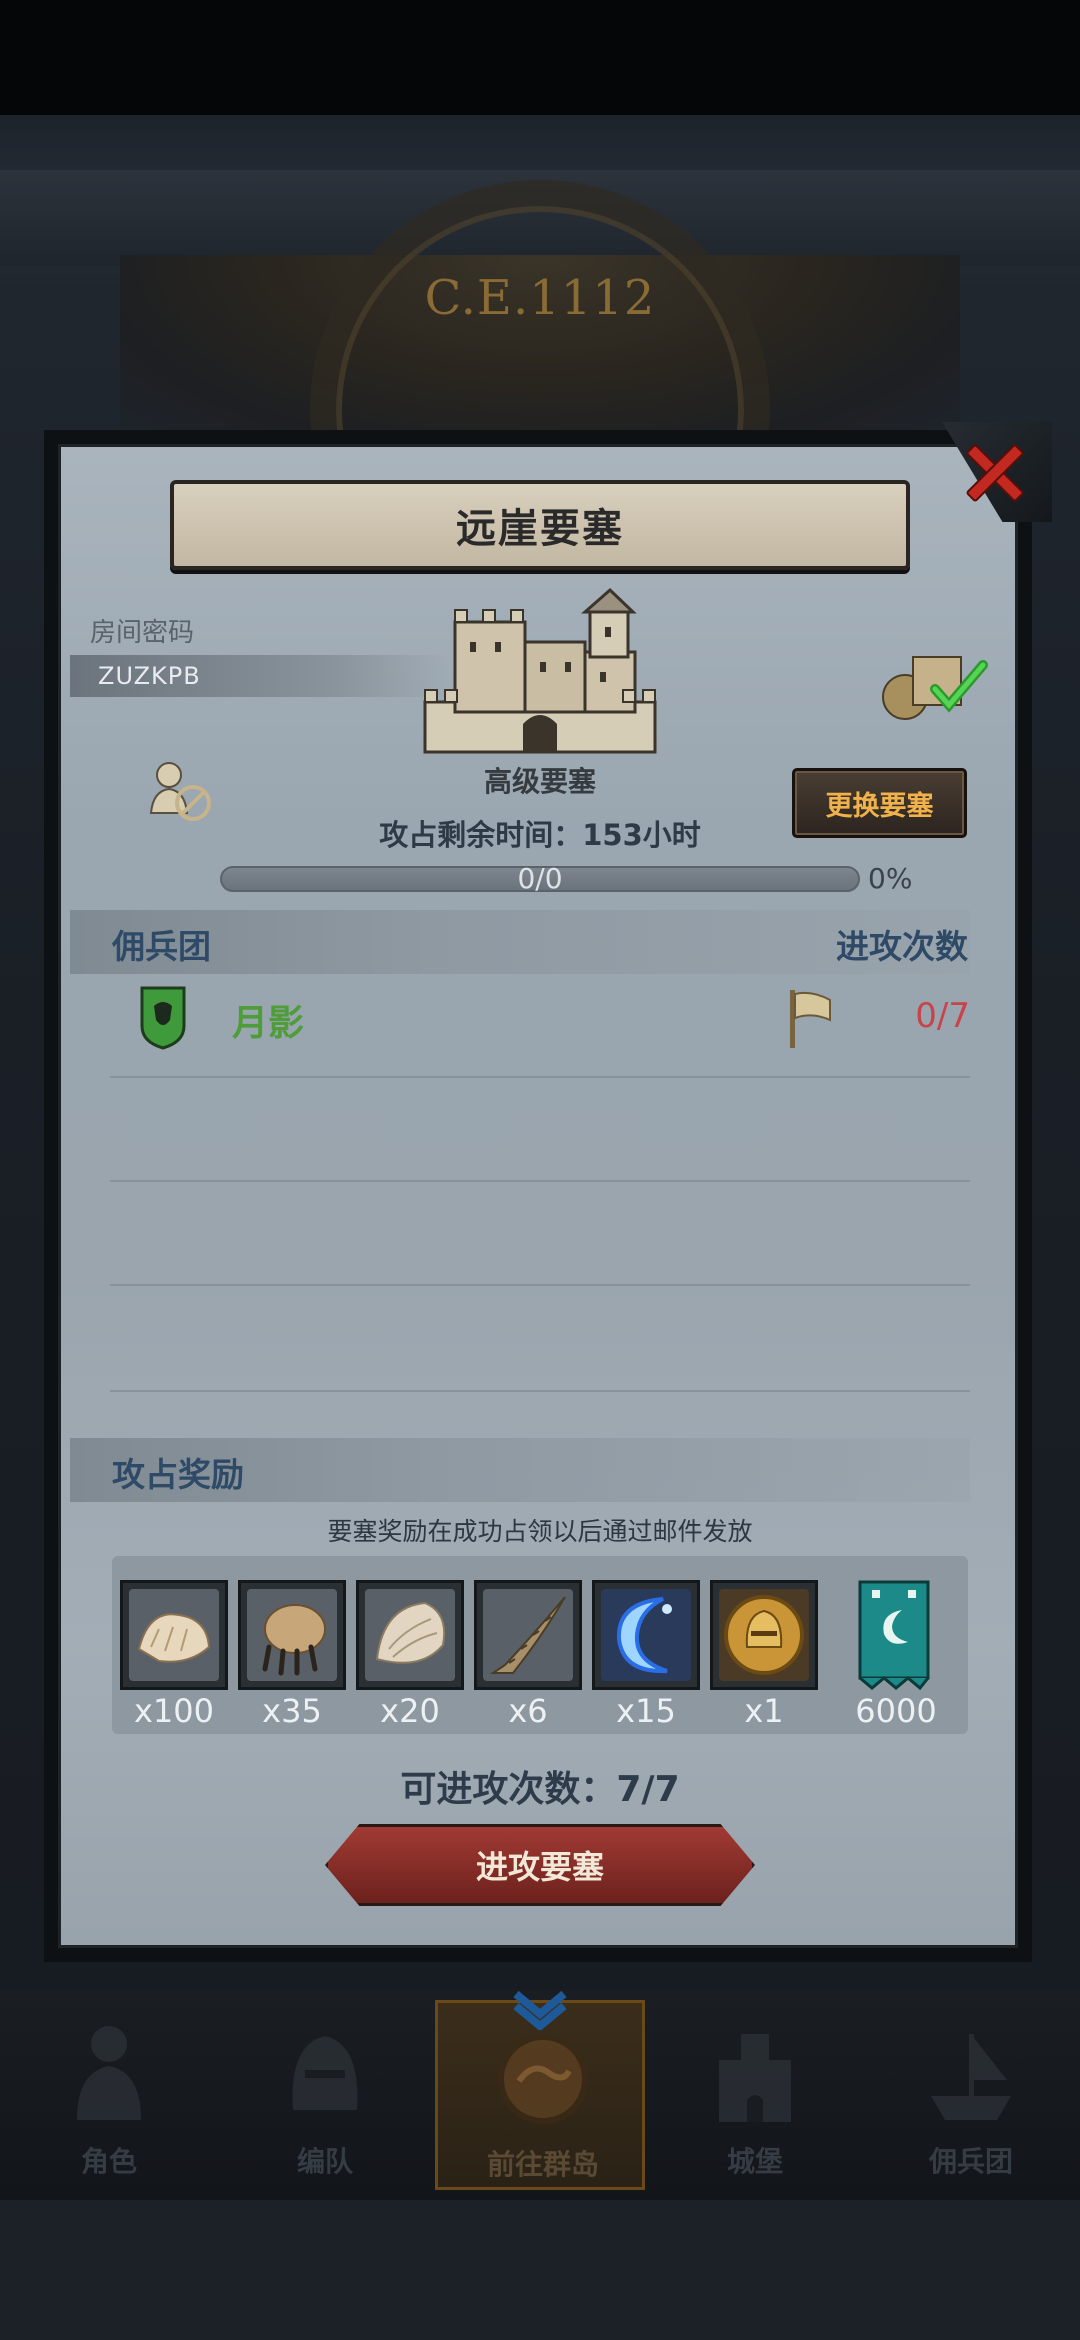 Image resolution: width=1080 pixels, height=2340 pixels. I want to click on reward-qty: x15, so click(646, 1711).